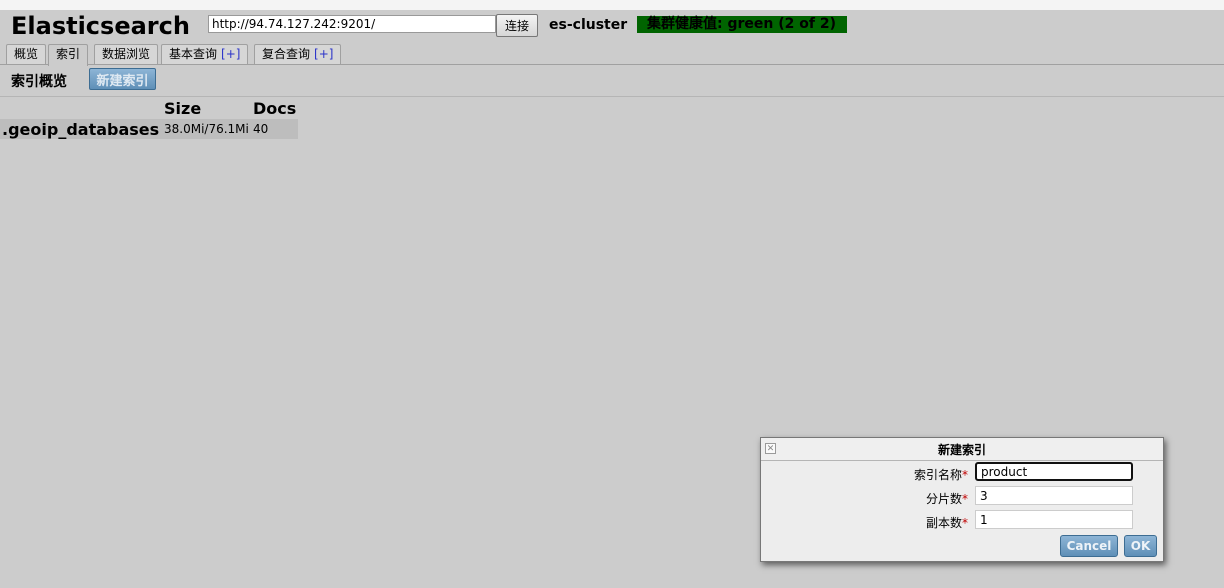 The height and width of the screenshot is (588, 1224). Describe the element at coordinates (230, 54) in the screenshot. I see `add-basic-query-link: [+]` at that location.